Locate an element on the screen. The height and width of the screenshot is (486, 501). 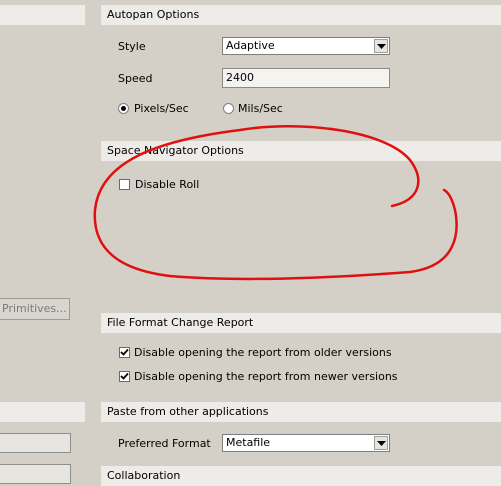
file-format-header: File Format Change Report is located at coordinates (301, 323).